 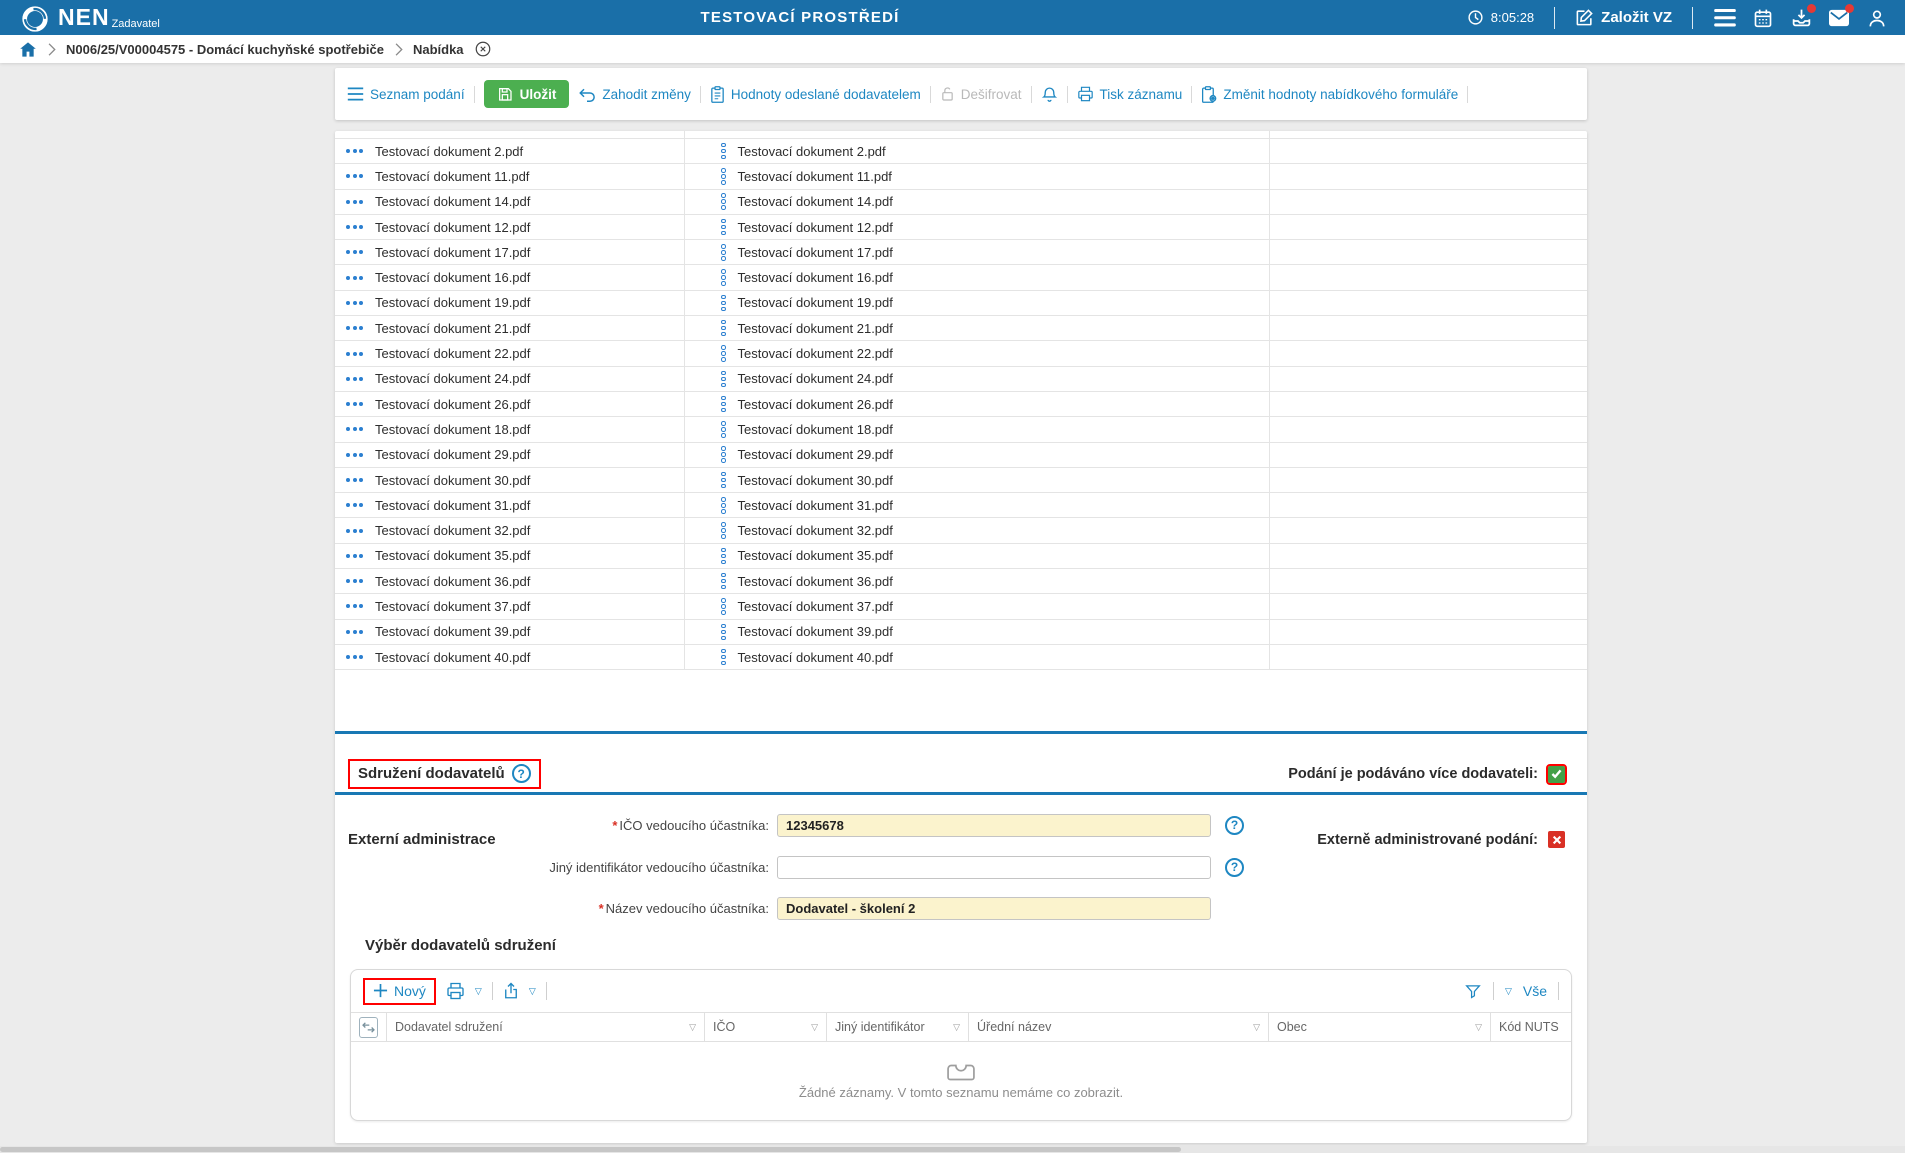 What do you see at coordinates (634, 94) in the screenshot?
I see `discard-changes-button: Zahodit změny` at bounding box center [634, 94].